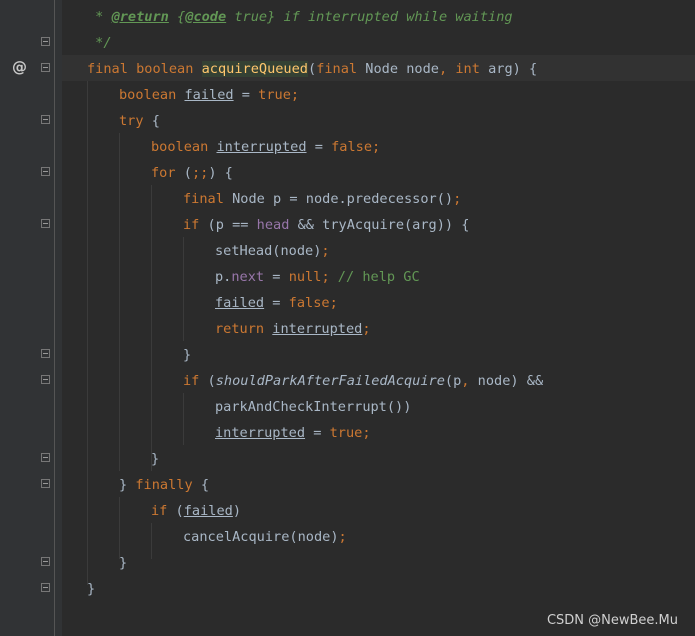 The image size is (695, 636). Describe the element at coordinates (164, 485) in the screenshot. I see `code-line-19: } finally {` at that location.